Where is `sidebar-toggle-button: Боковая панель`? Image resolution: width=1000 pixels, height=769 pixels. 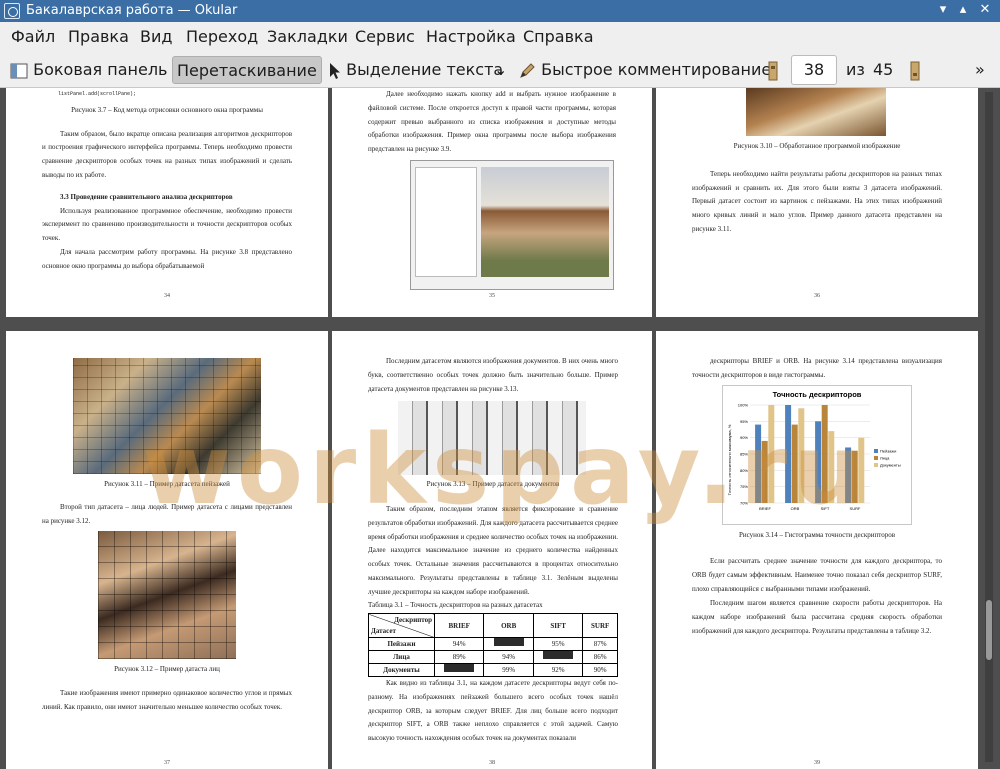
sidebar-toggle-button: Боковая панель is located at coordinates (88, 70).